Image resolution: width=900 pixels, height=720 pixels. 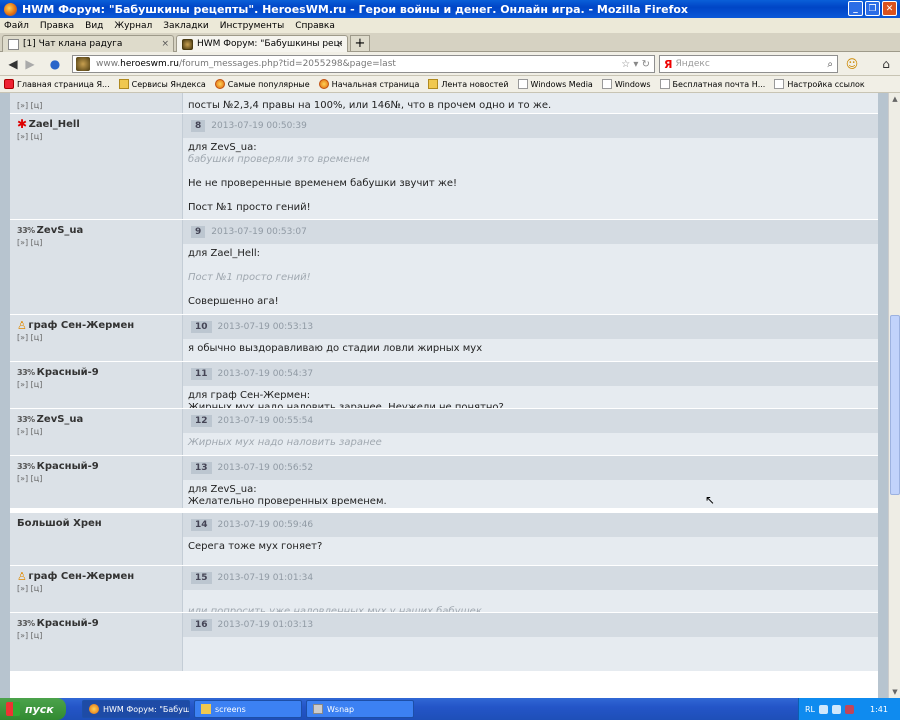 What do you see at coordinates (368, 84) in the screenshot?
I see `bookmark-item: Начальная страница` at bounding box center [368, 84].